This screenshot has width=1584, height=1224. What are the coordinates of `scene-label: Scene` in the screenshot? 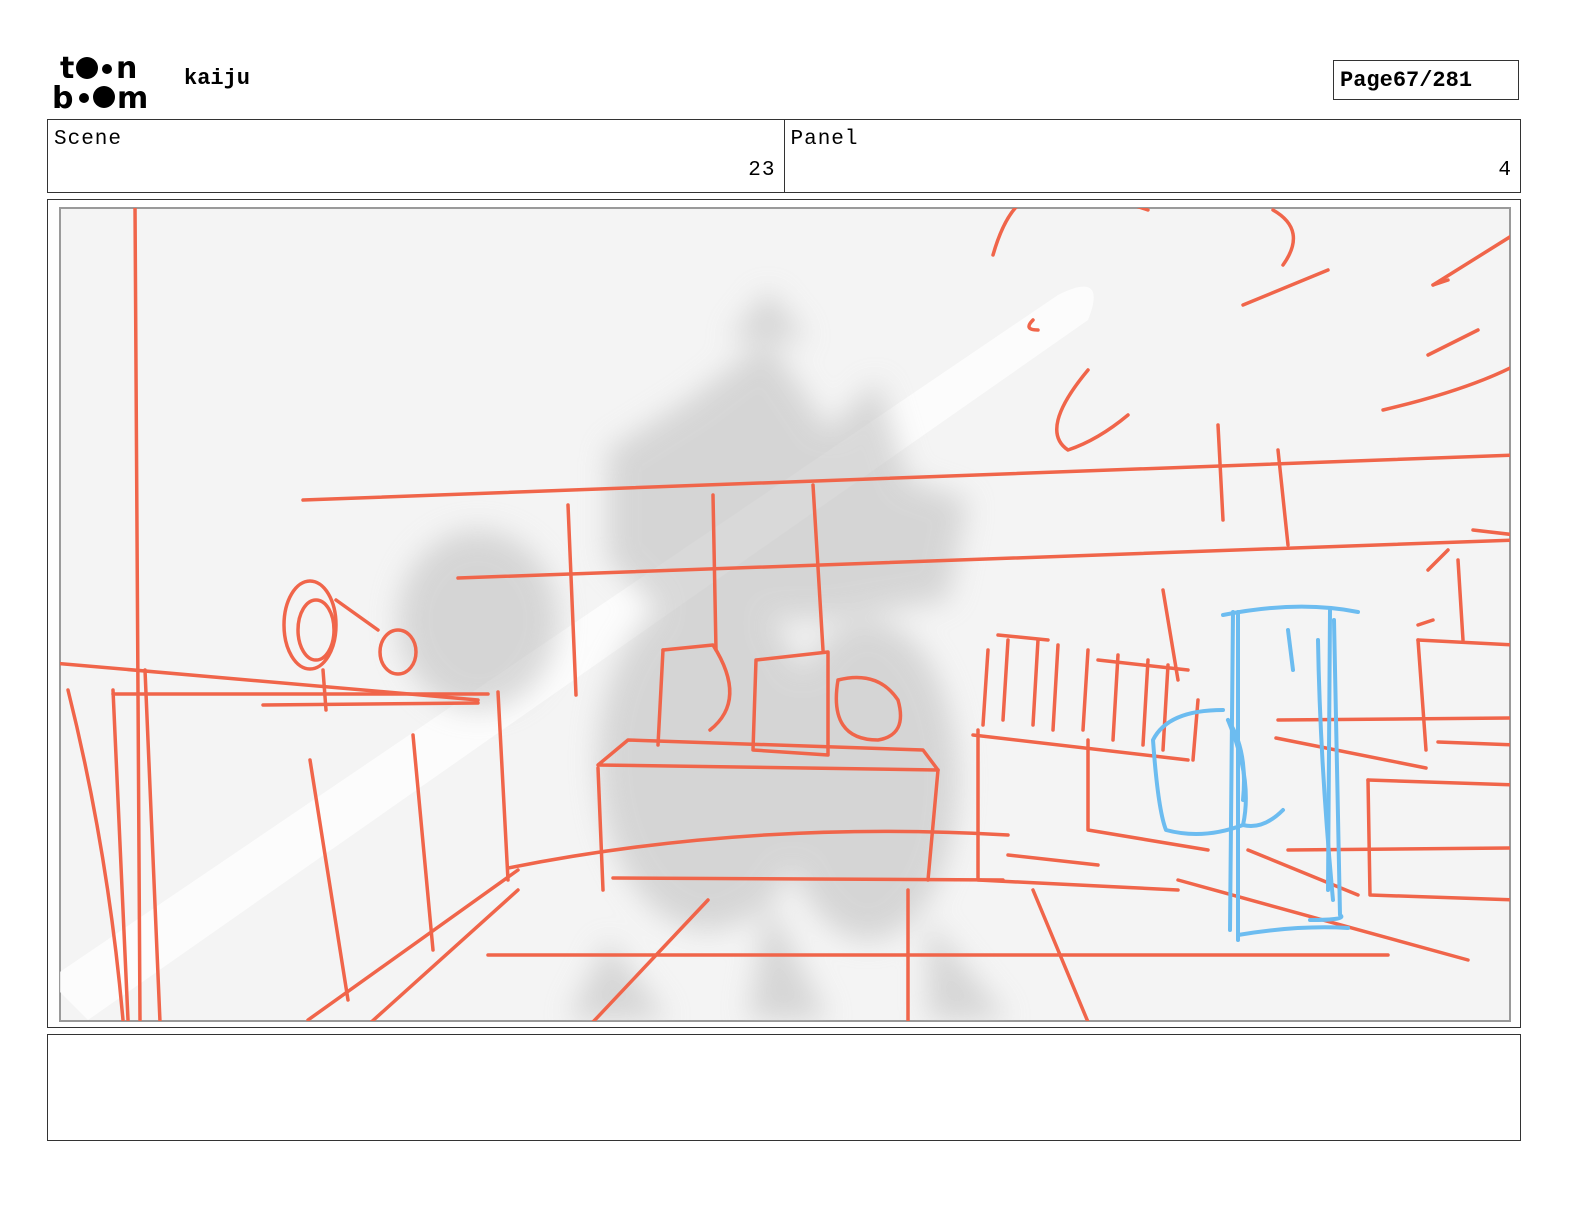 It's located at (88, 139).